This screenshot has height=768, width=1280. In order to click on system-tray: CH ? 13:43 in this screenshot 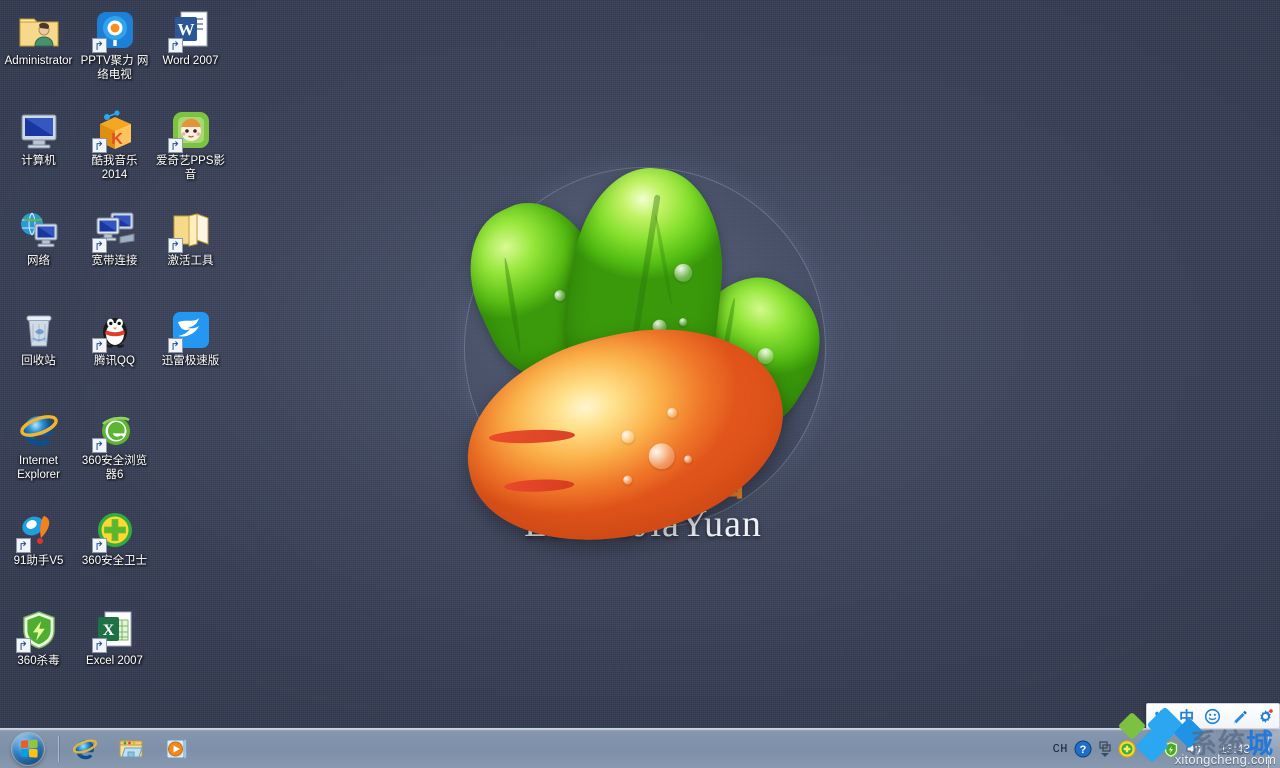, I will do `click(1158, 748)`.